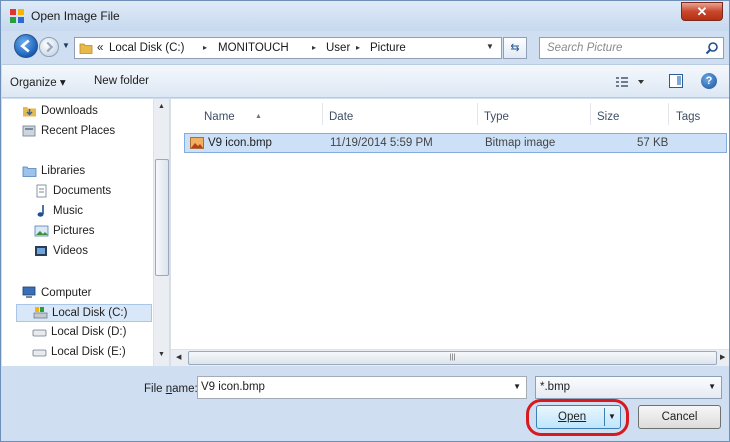 The image size is (730, 442). I want to click on column-header-date: Date, so click(341, 117).